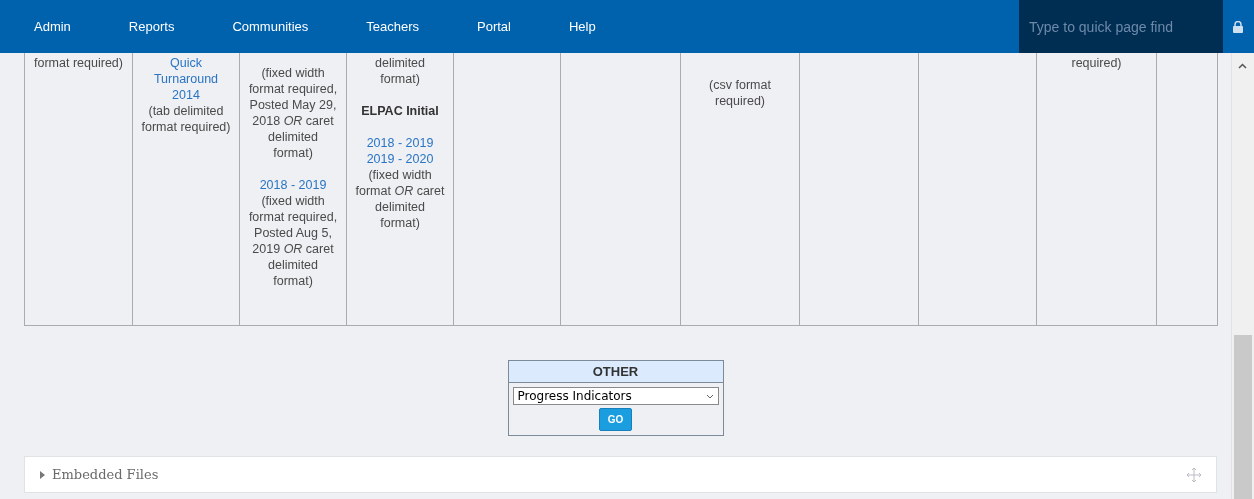  What do you see at coordinates (615, 396) in the screenshot?
I see `report-select: Progress Indicators` at bounding box center [615, 396].